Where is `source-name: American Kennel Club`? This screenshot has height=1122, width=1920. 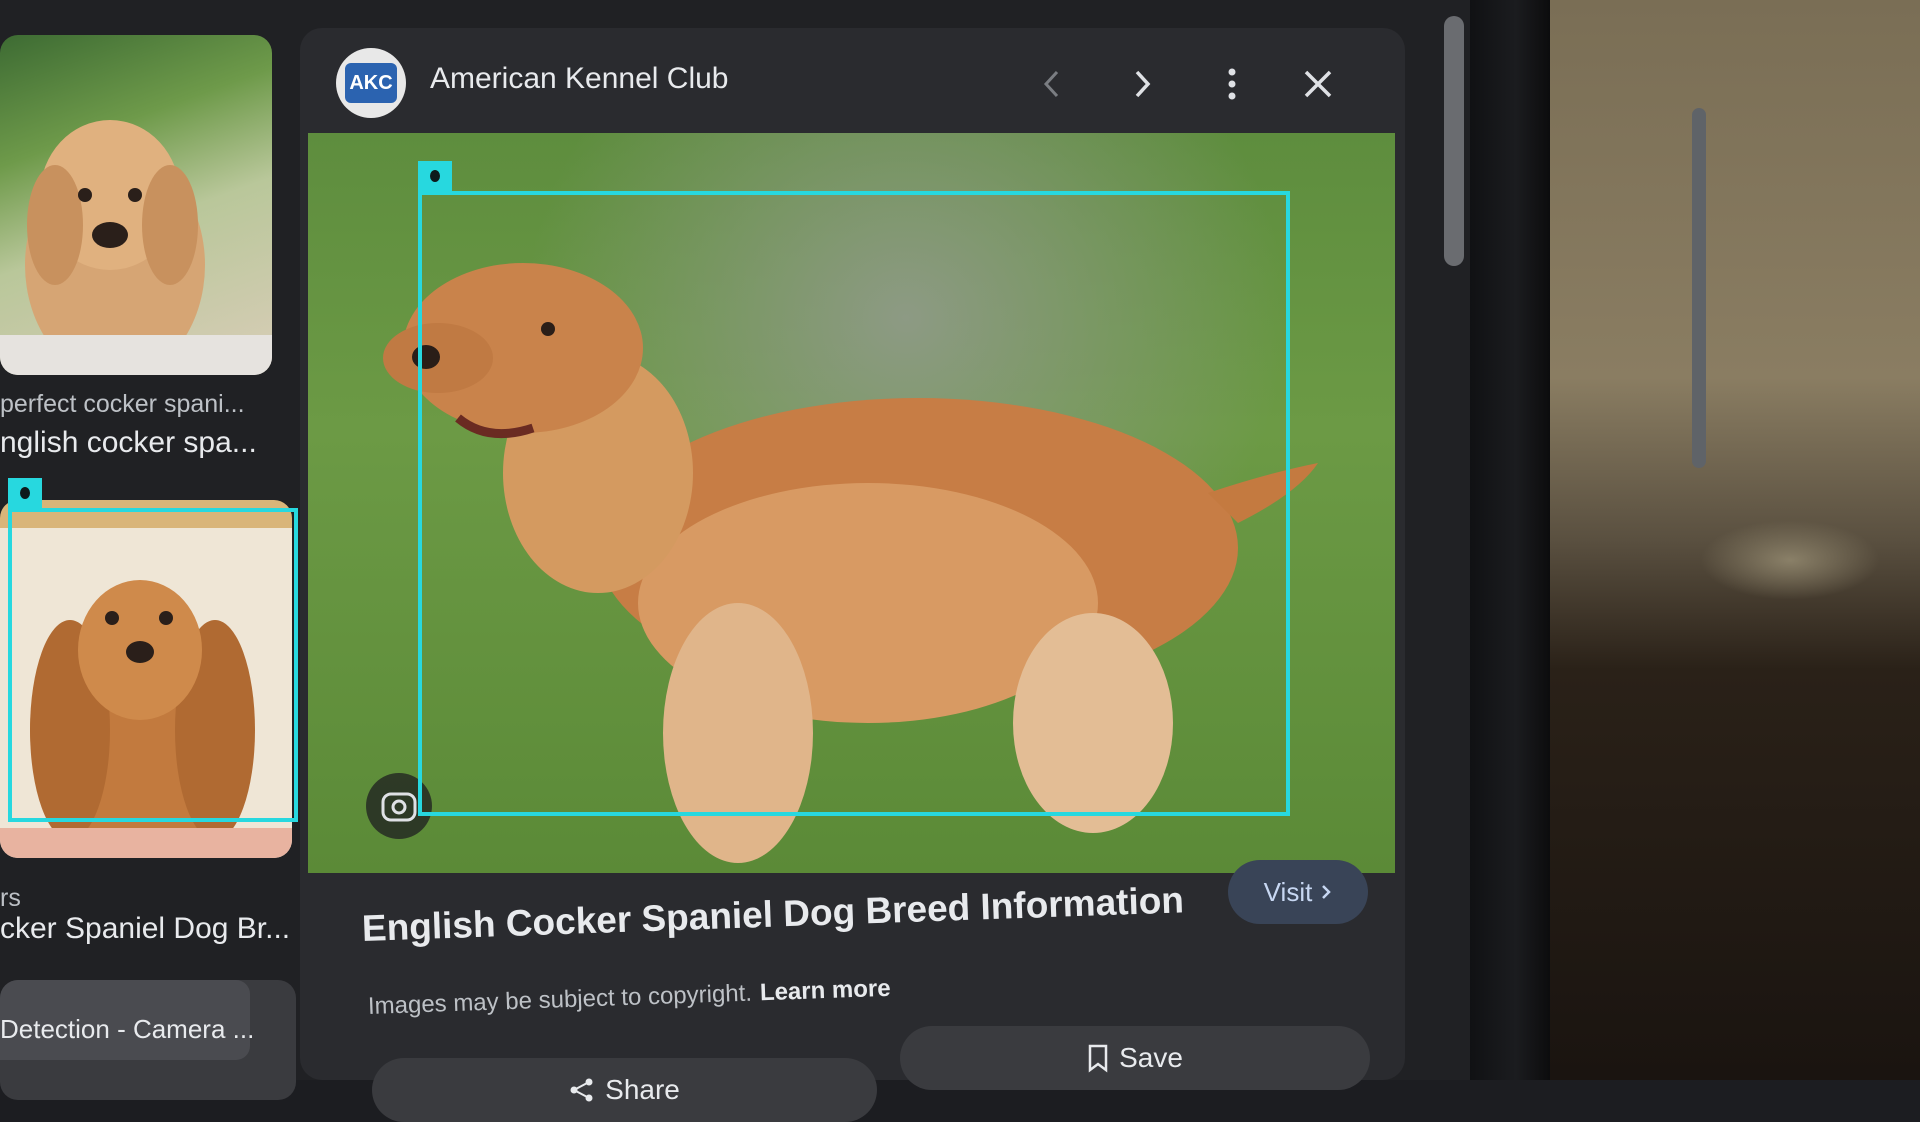
source-name: American Kennel Club is located at coordinates (579, 79).